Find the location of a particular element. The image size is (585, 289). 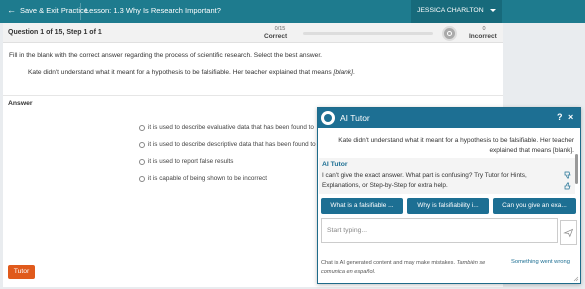

close-icon: × is located at coordinates (570, 117).